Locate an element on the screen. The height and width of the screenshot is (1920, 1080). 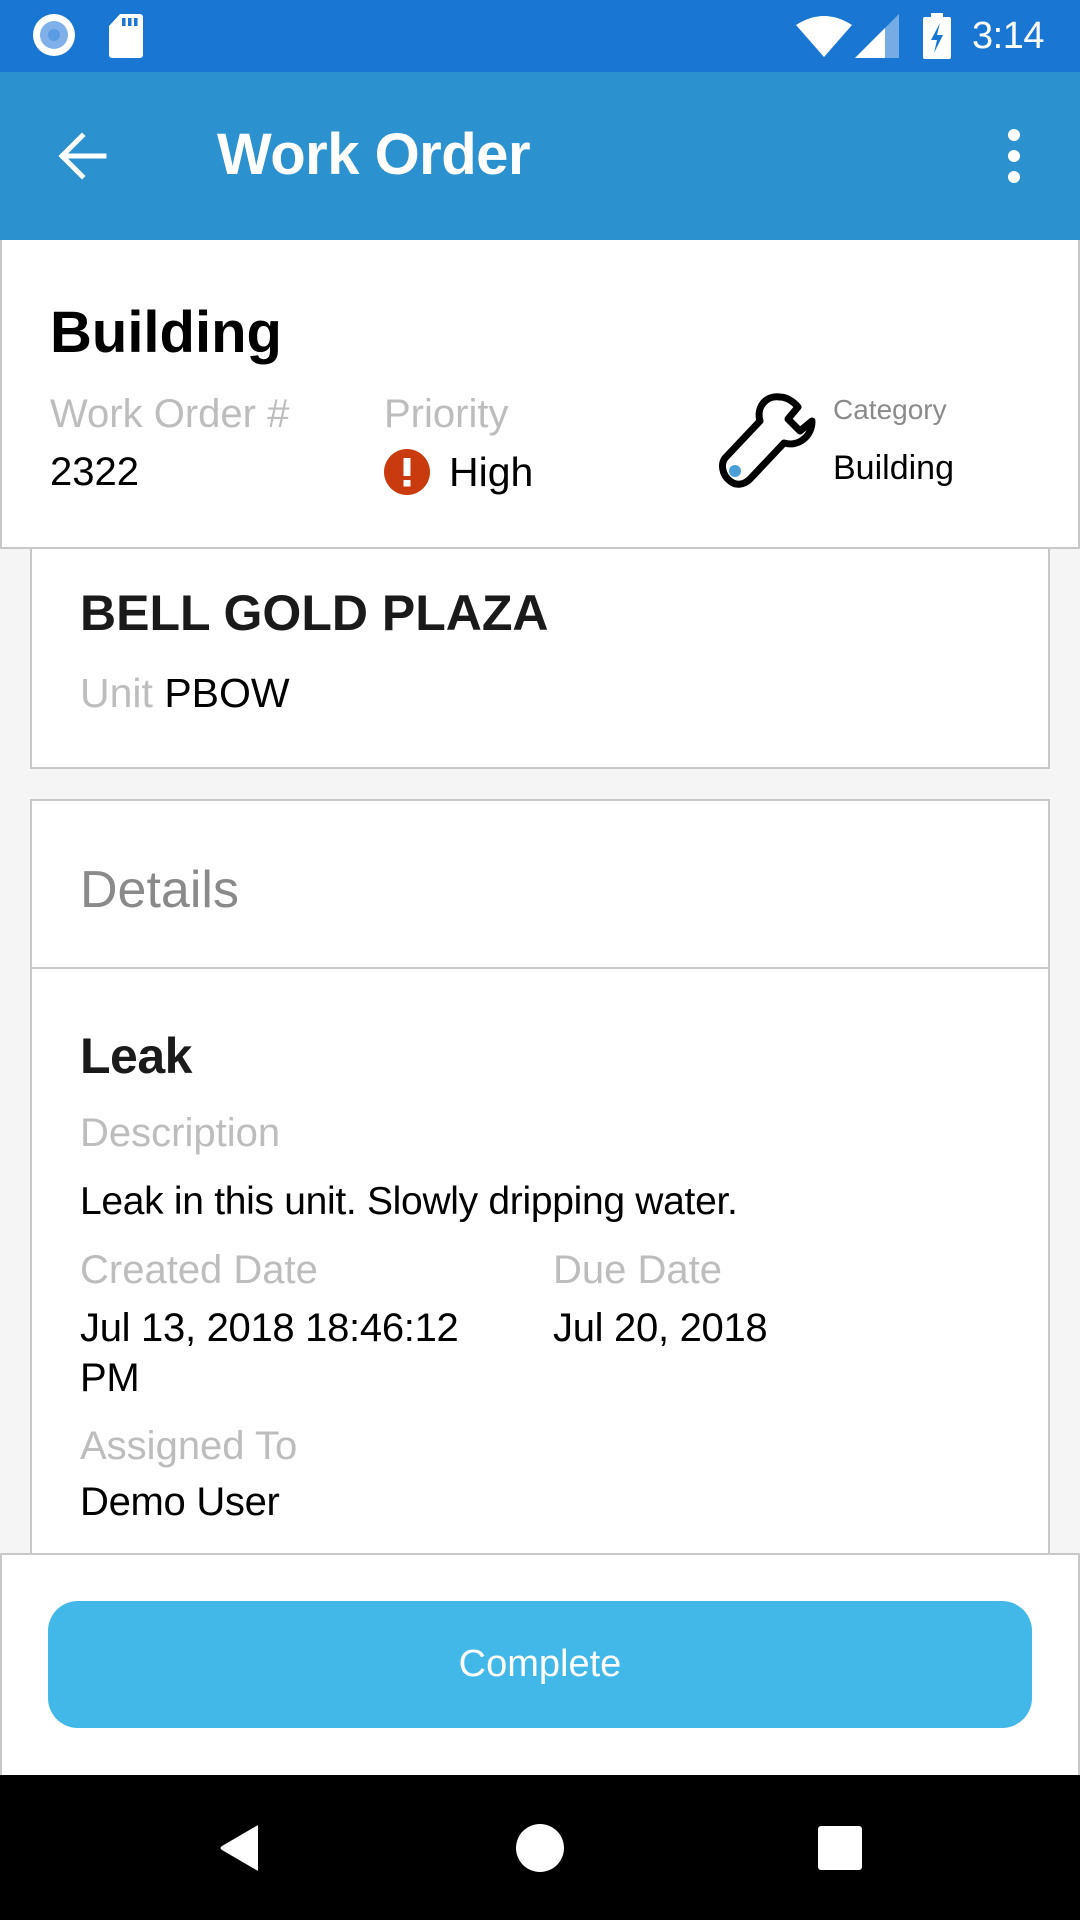
action-panel: Complete is located at coordinates (540, 1664).